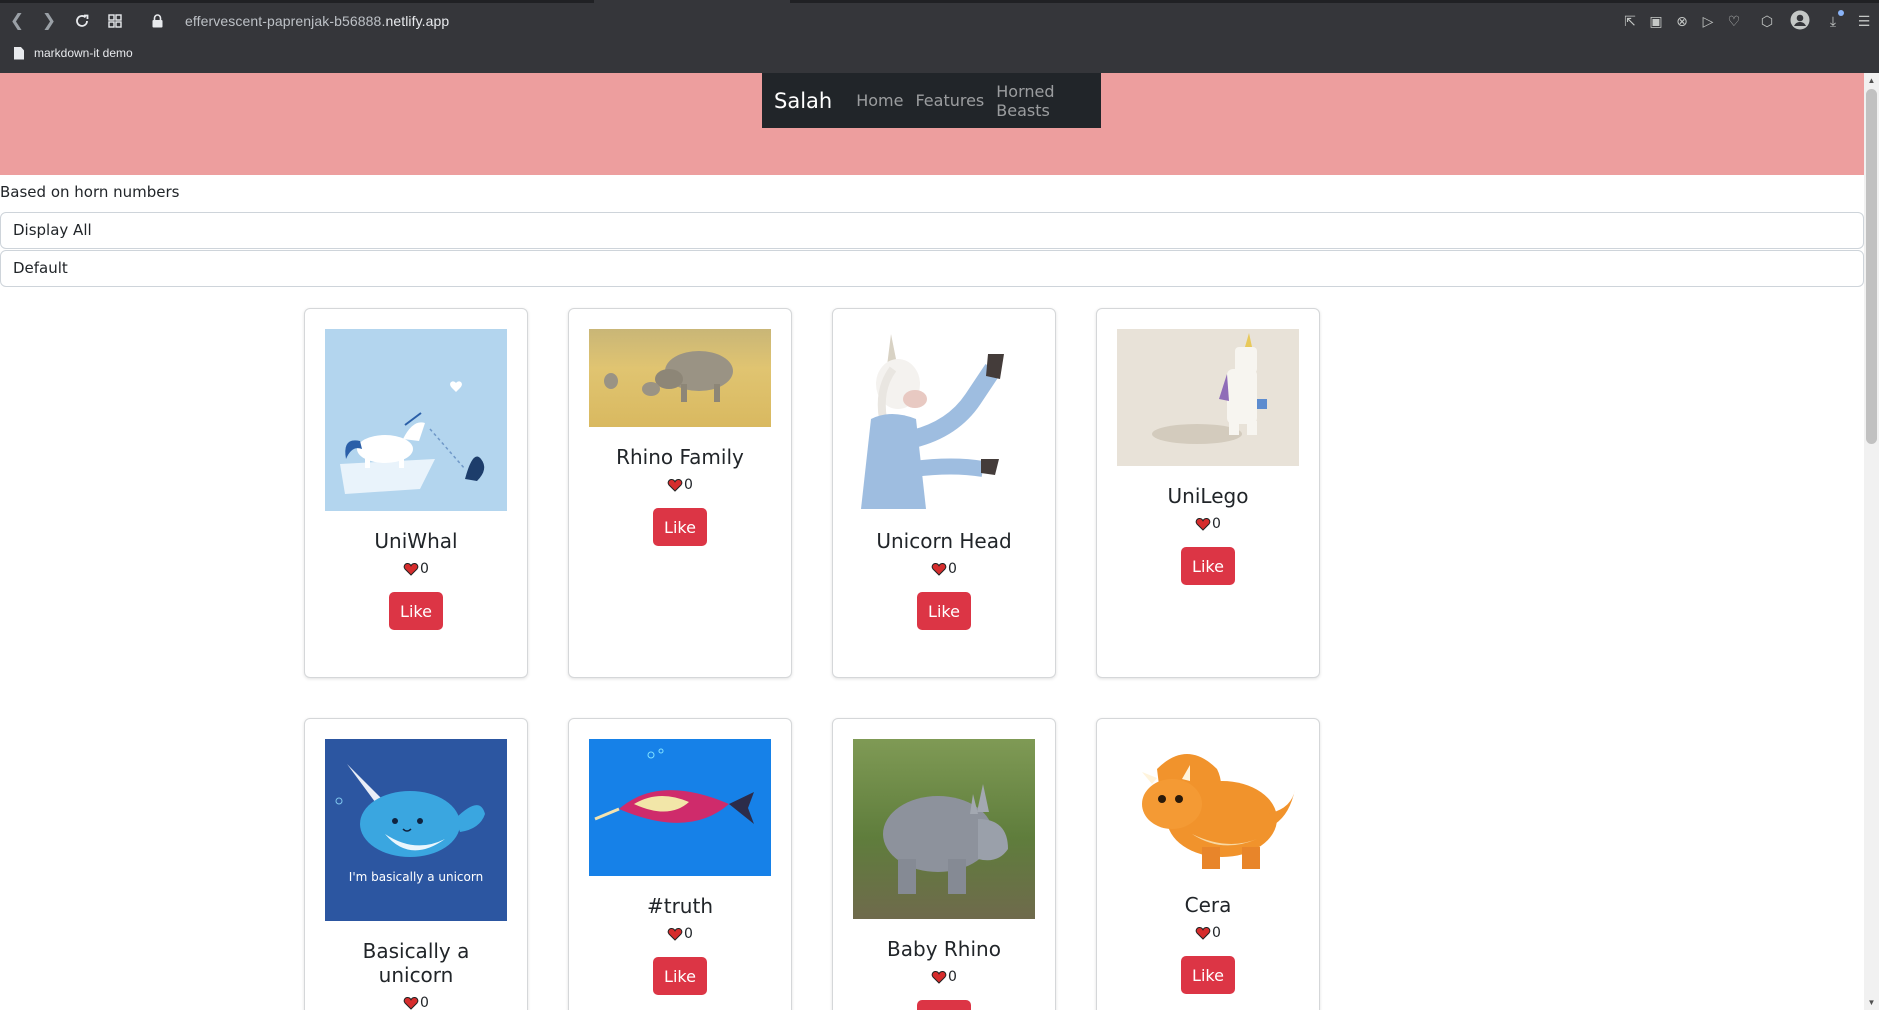 This screenshot has height=1010, width=1879. Describe the element at coordinates (1208, 905) in the screenshot. I see `card-title: Cera` at that location.